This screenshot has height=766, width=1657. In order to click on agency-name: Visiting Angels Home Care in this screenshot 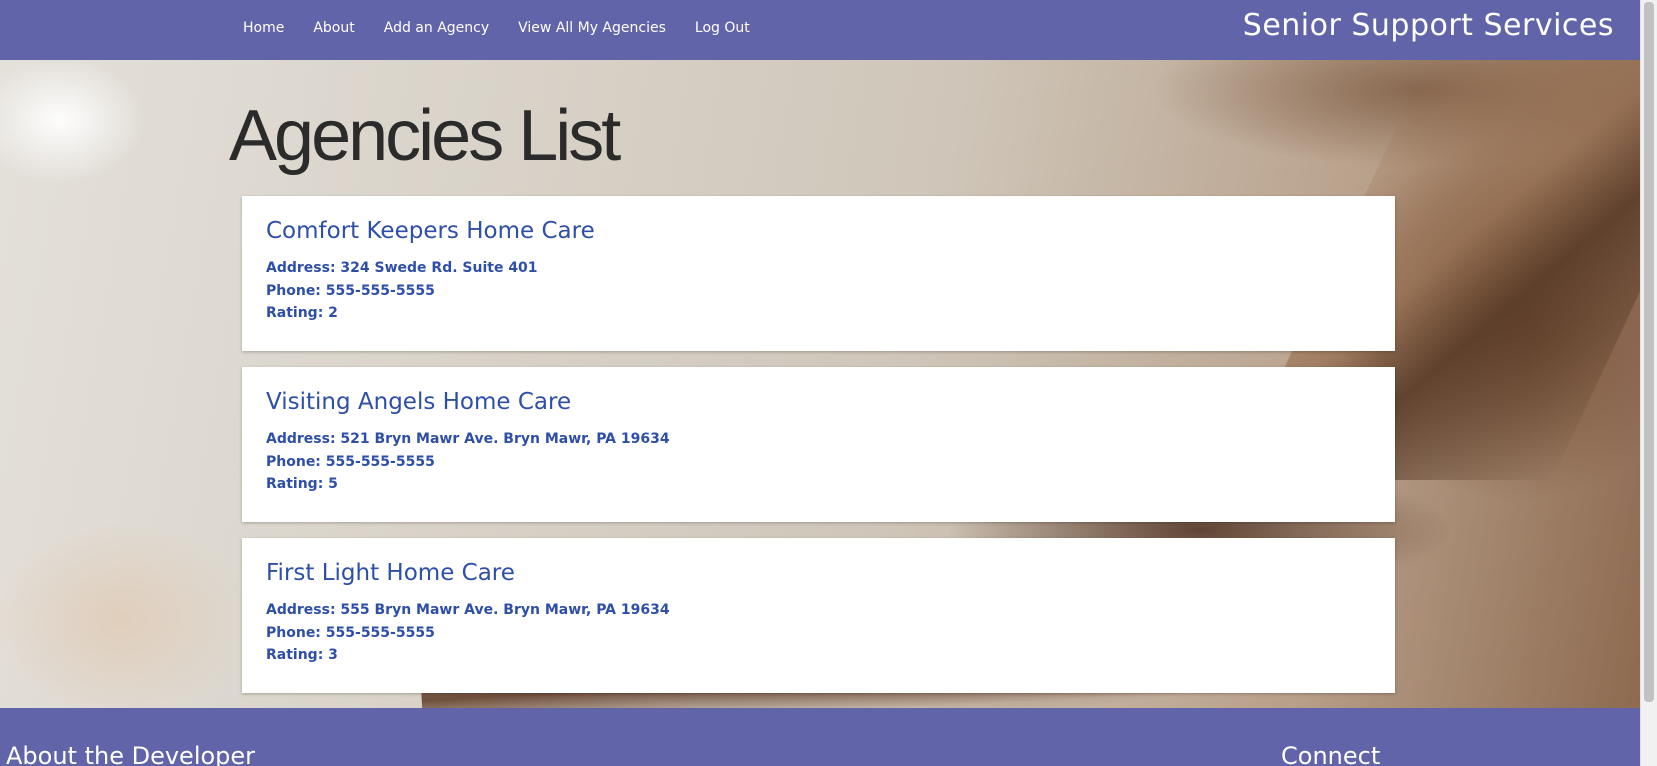, I will do `click(818, 402)`.